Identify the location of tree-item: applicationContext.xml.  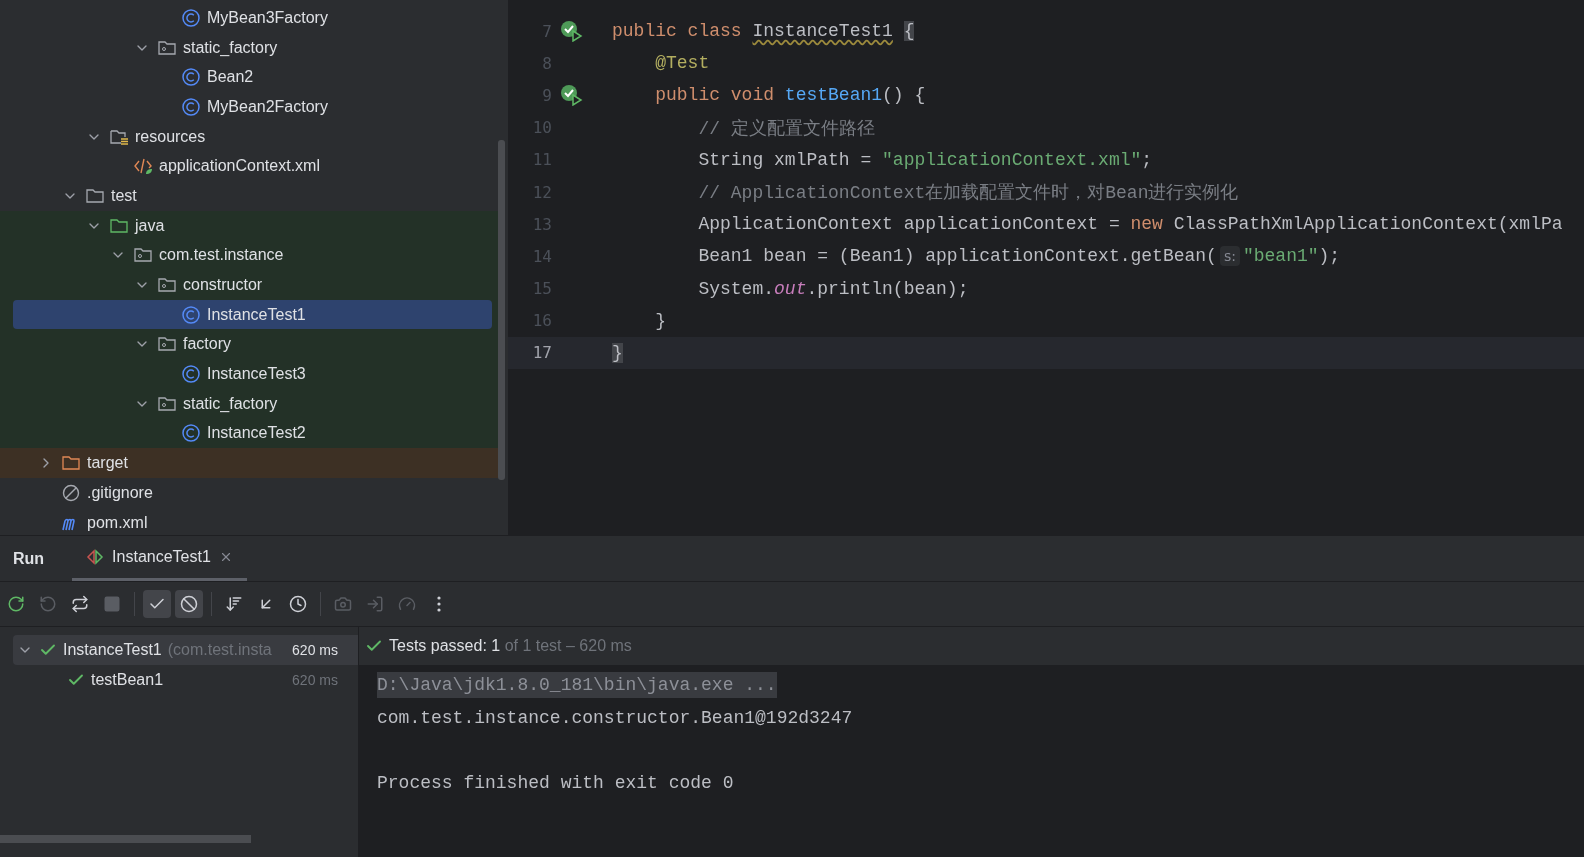
(252, 166).